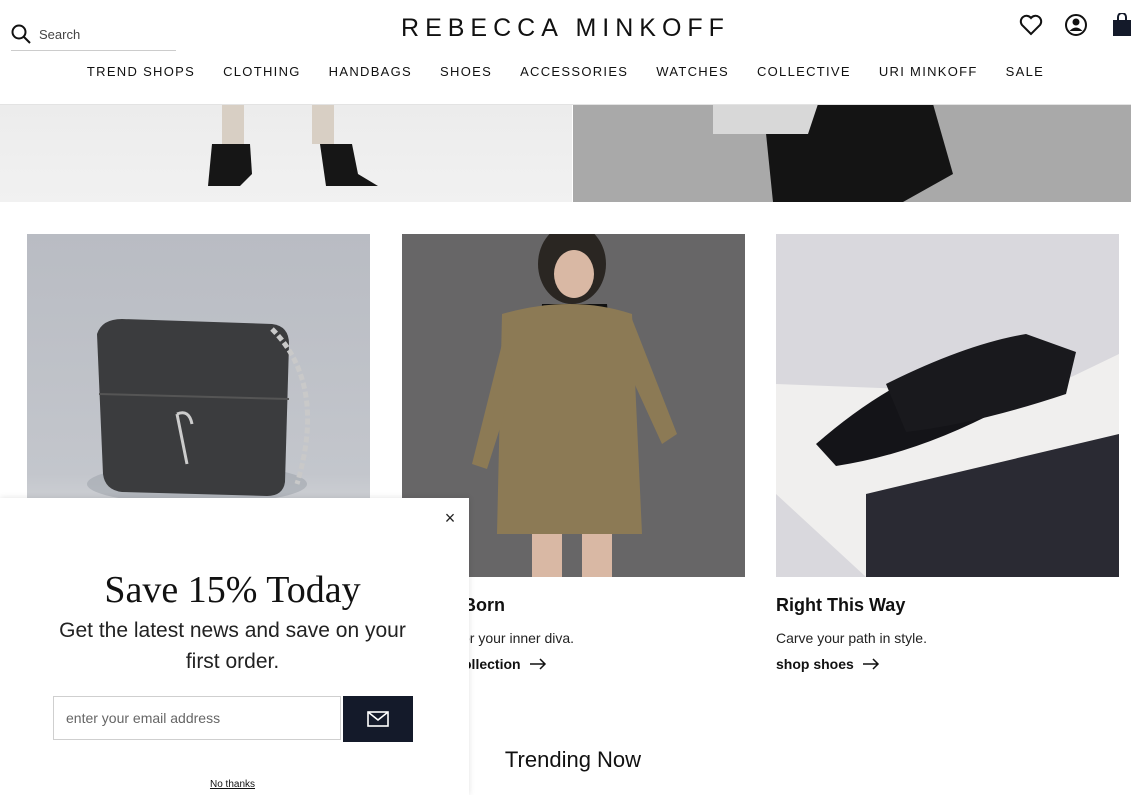  I want to click on envelope-icon, so click(378, 719).